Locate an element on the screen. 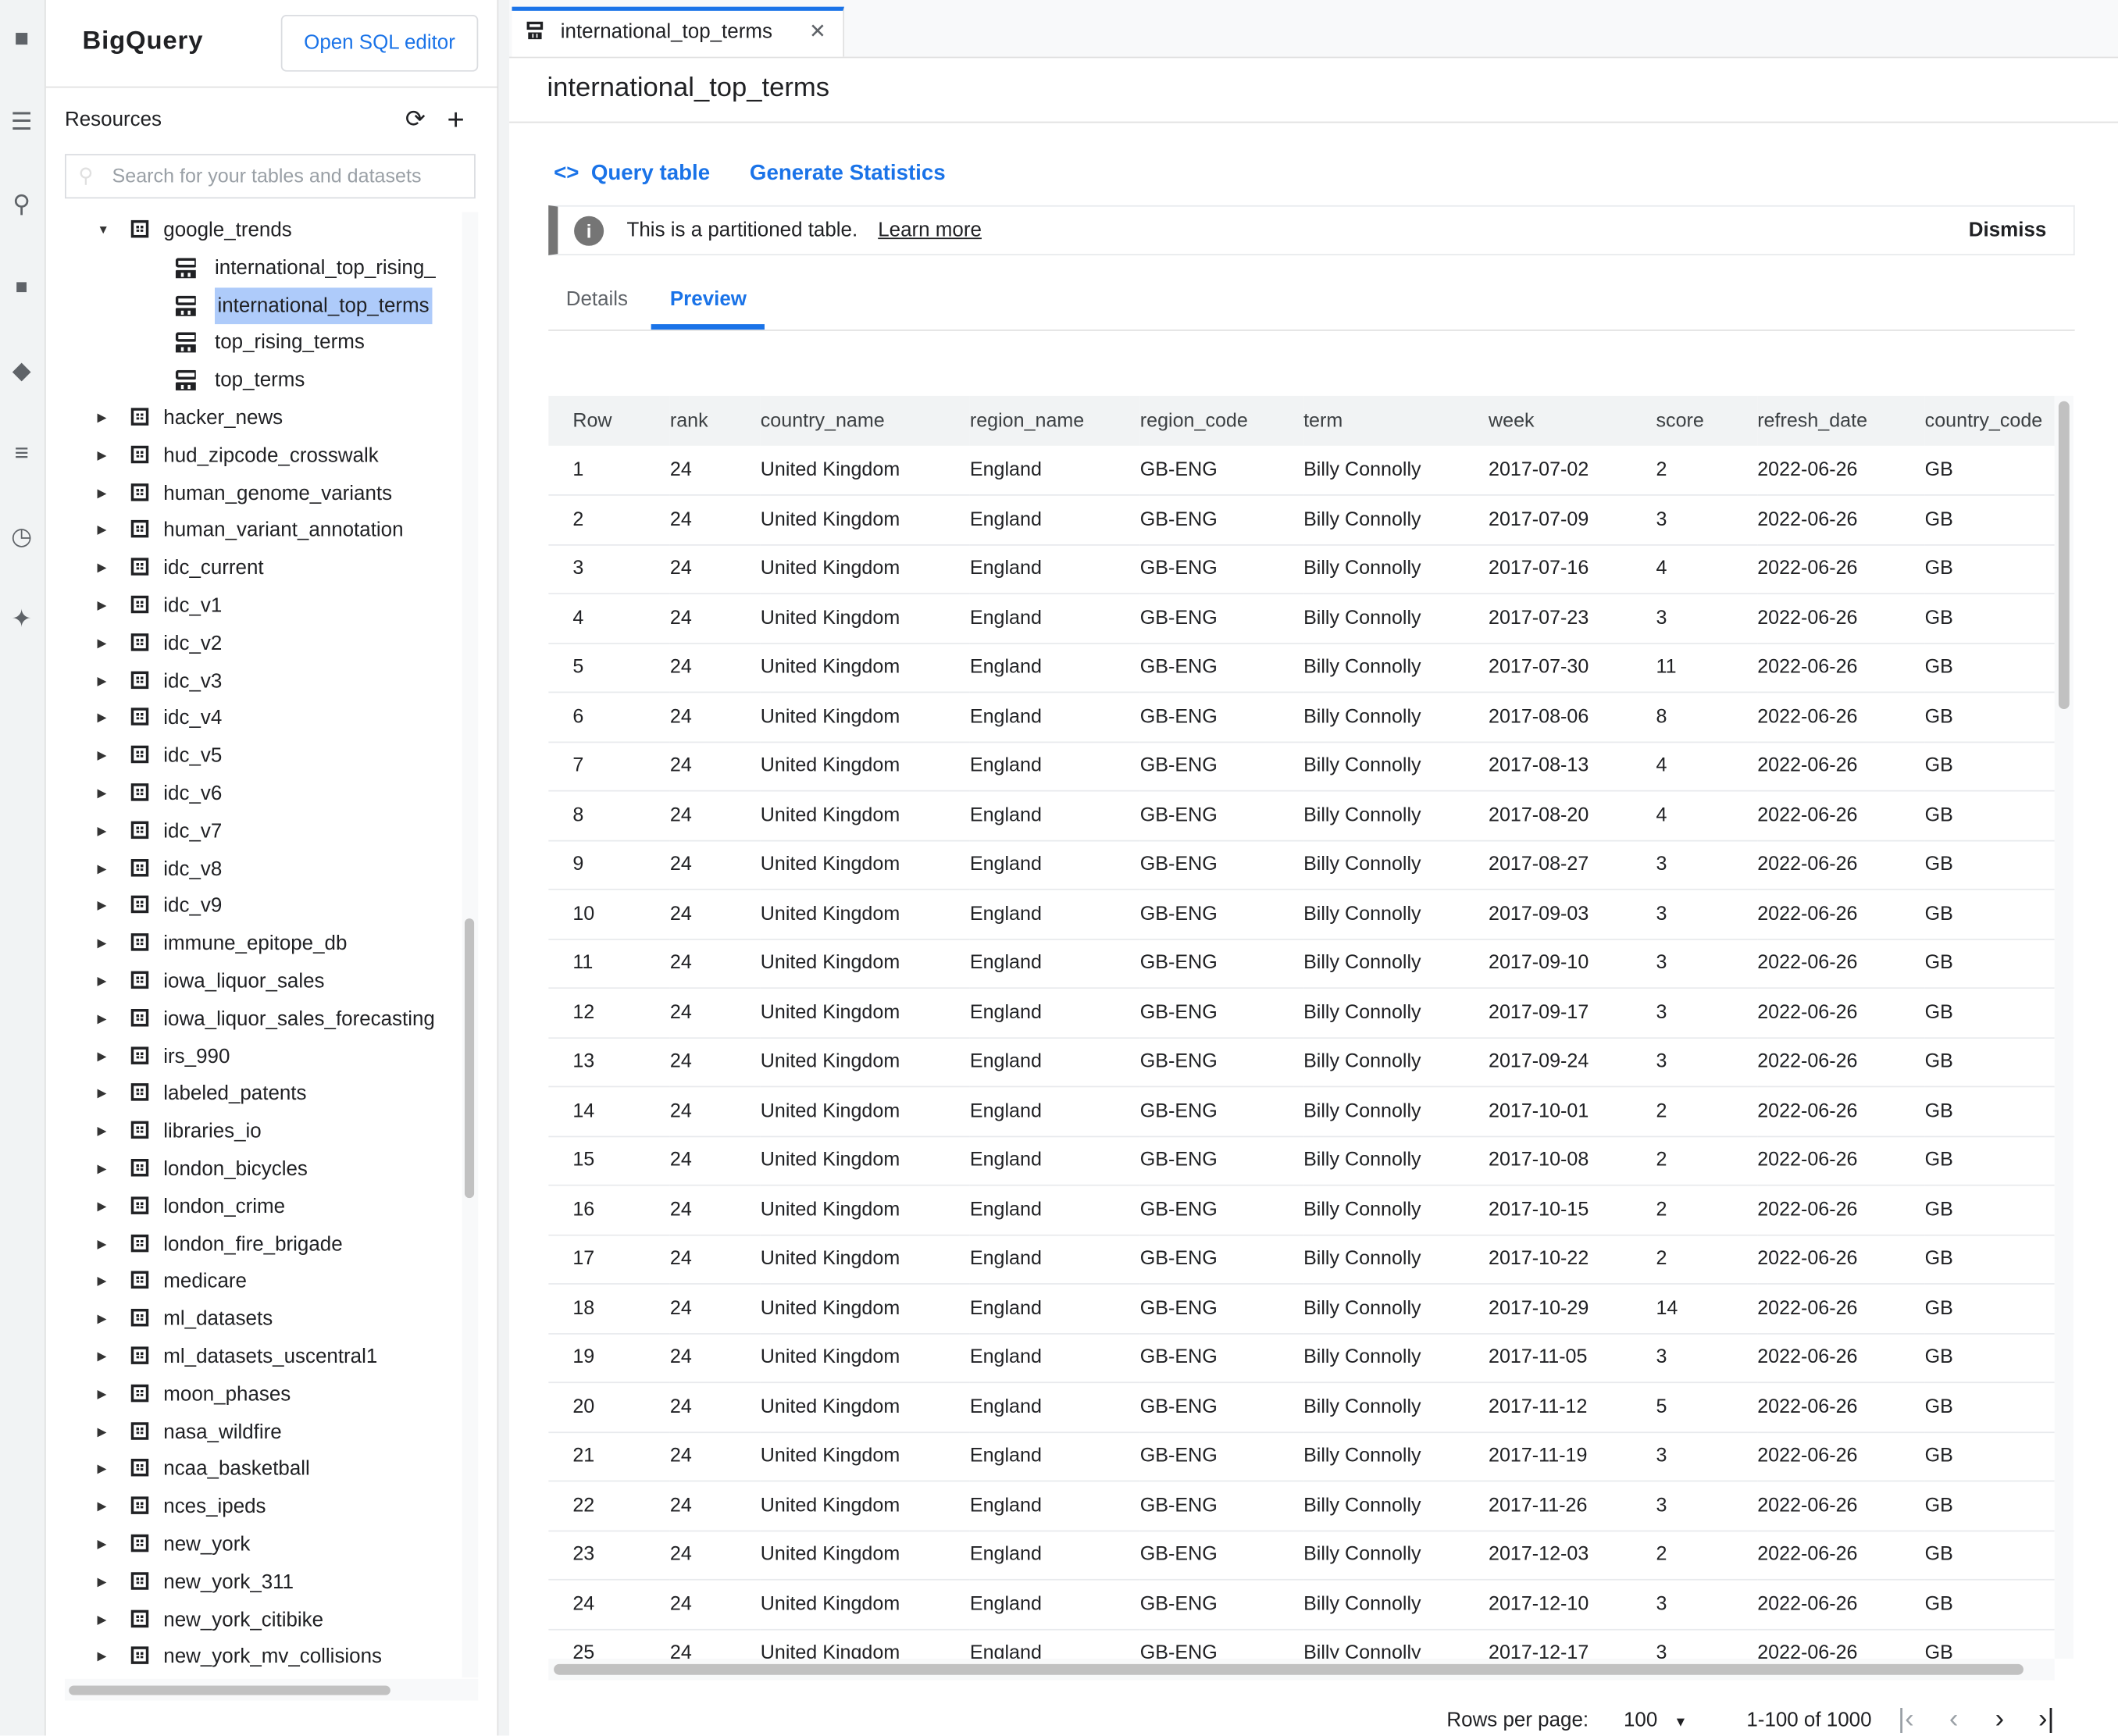 The height and width of the screenshot is (1736, 2118). folder-icon: ■ is located at coordinates (22, 37).